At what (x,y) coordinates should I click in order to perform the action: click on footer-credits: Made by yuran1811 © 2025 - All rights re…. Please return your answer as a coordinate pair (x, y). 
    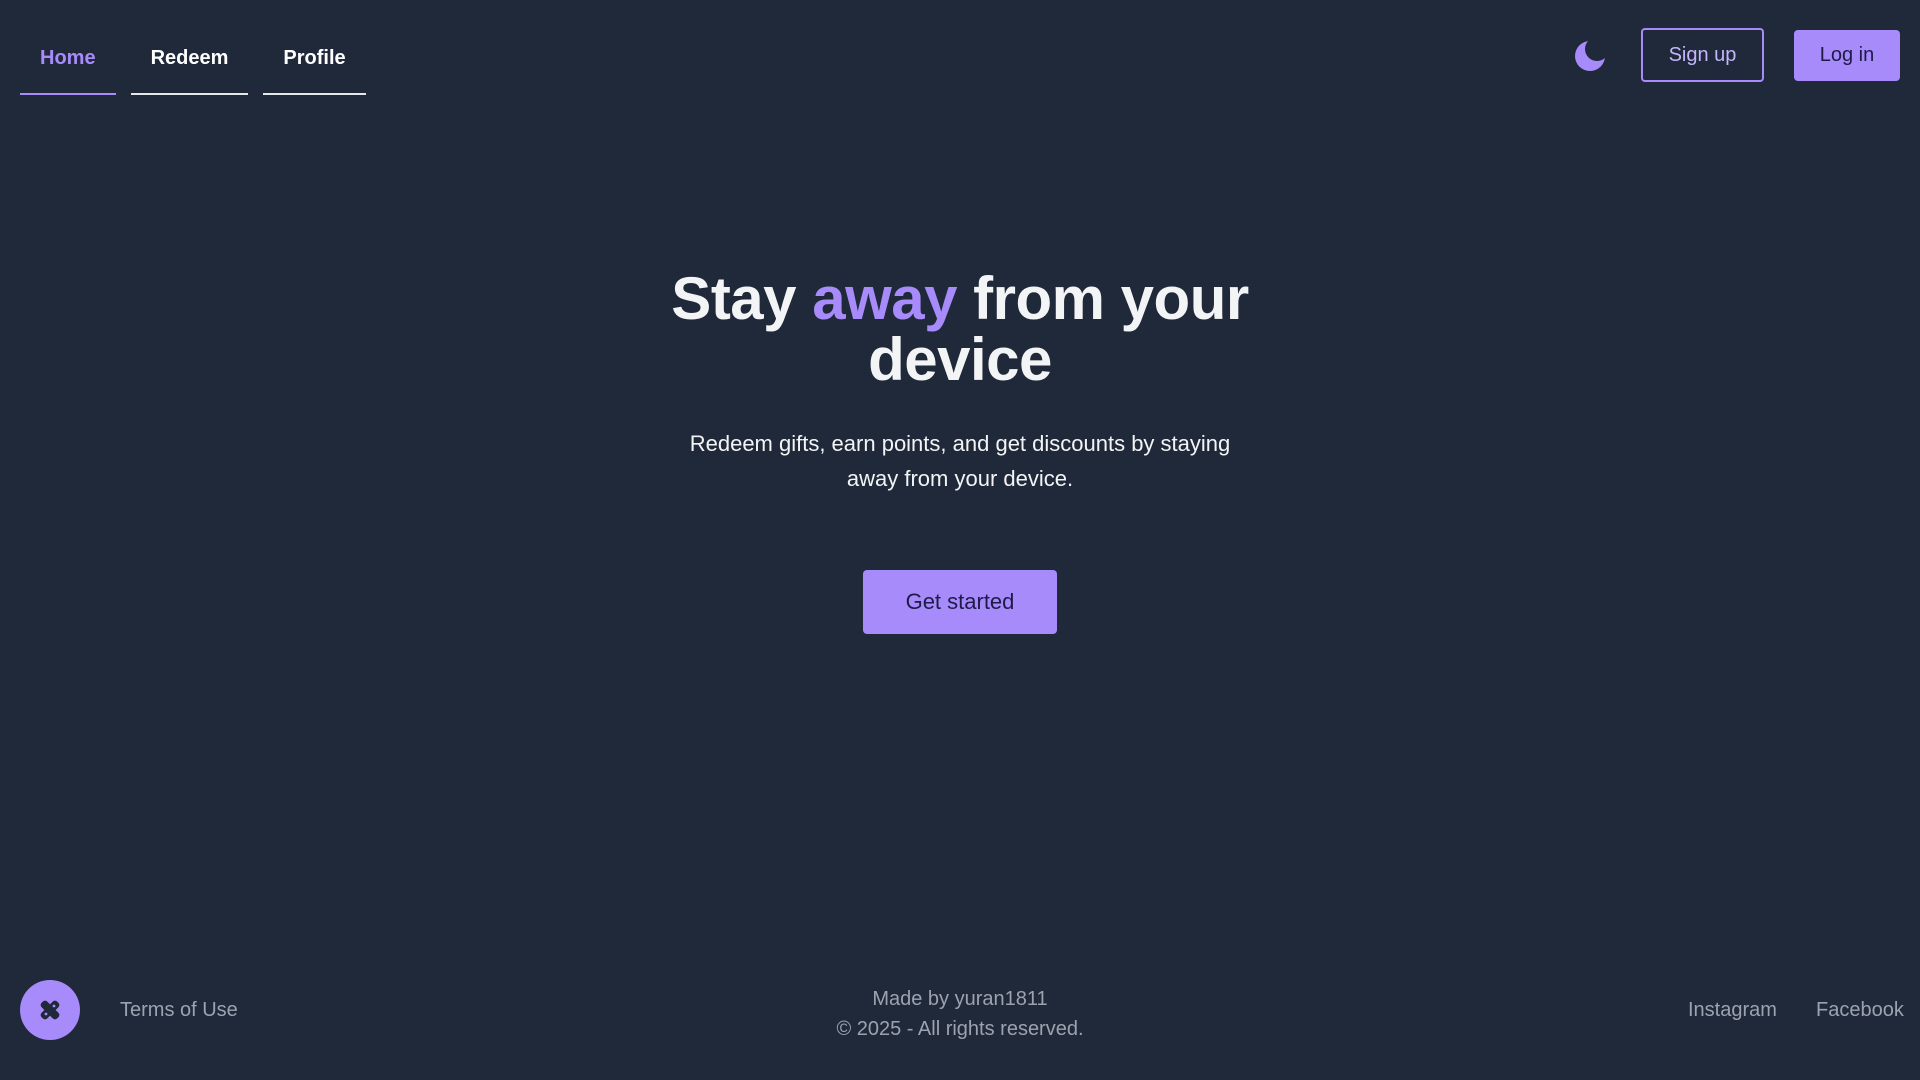
    Looking at the image, I should click on (960, 1014).